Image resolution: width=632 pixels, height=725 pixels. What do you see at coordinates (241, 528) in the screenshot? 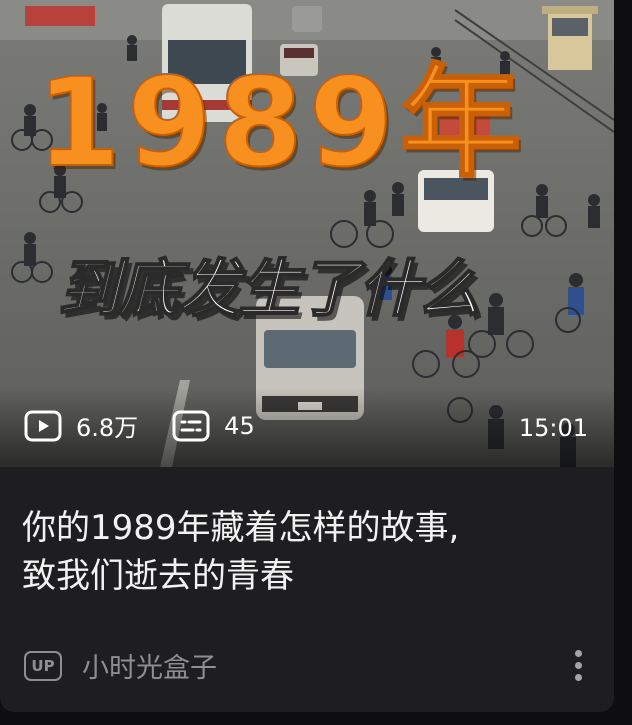
I see `video-title-line-1: 你的1989年藏着怎样的故事,` at bounding box center [241, 528].